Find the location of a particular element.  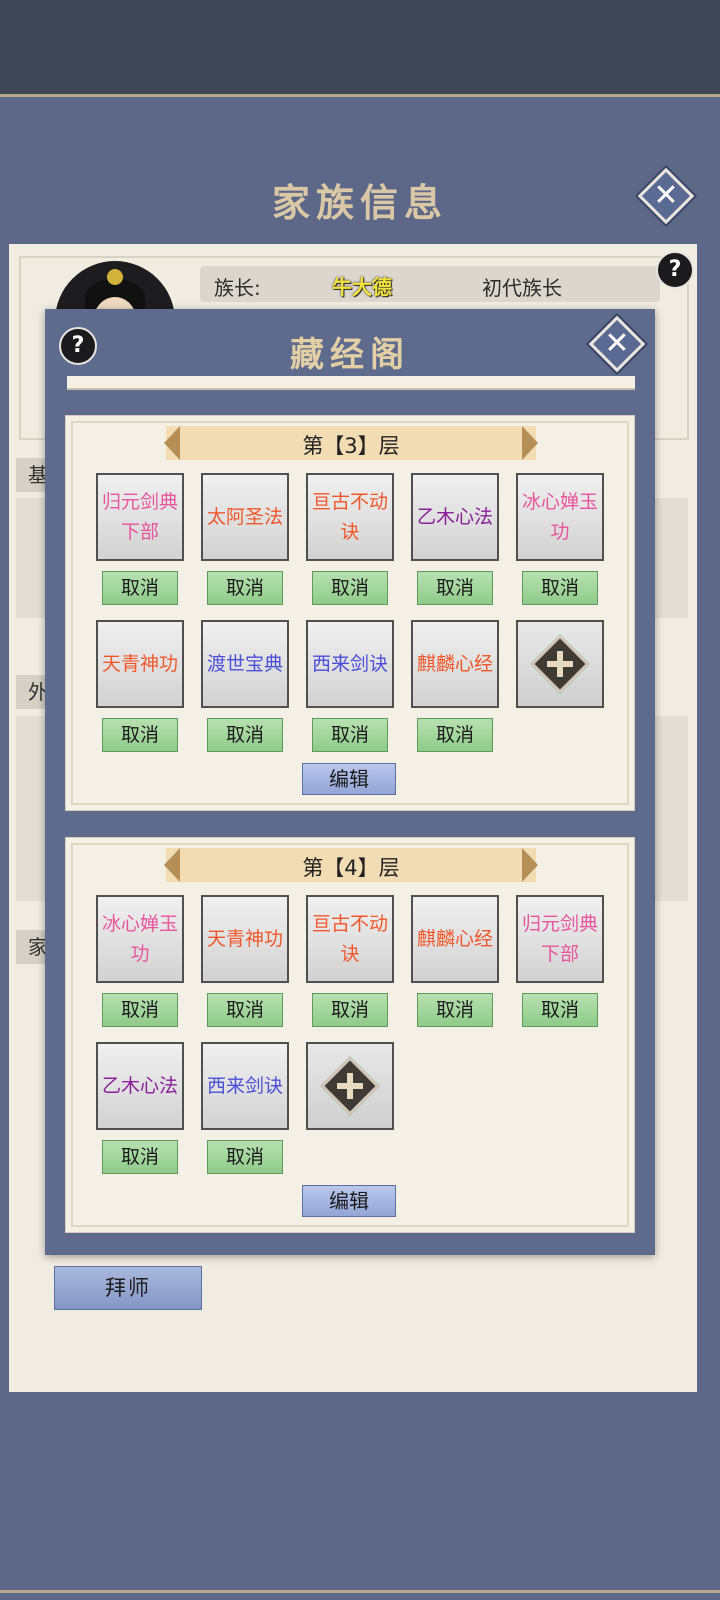

apprentice-button: 拜师 is located at coordinates (128, 1288).